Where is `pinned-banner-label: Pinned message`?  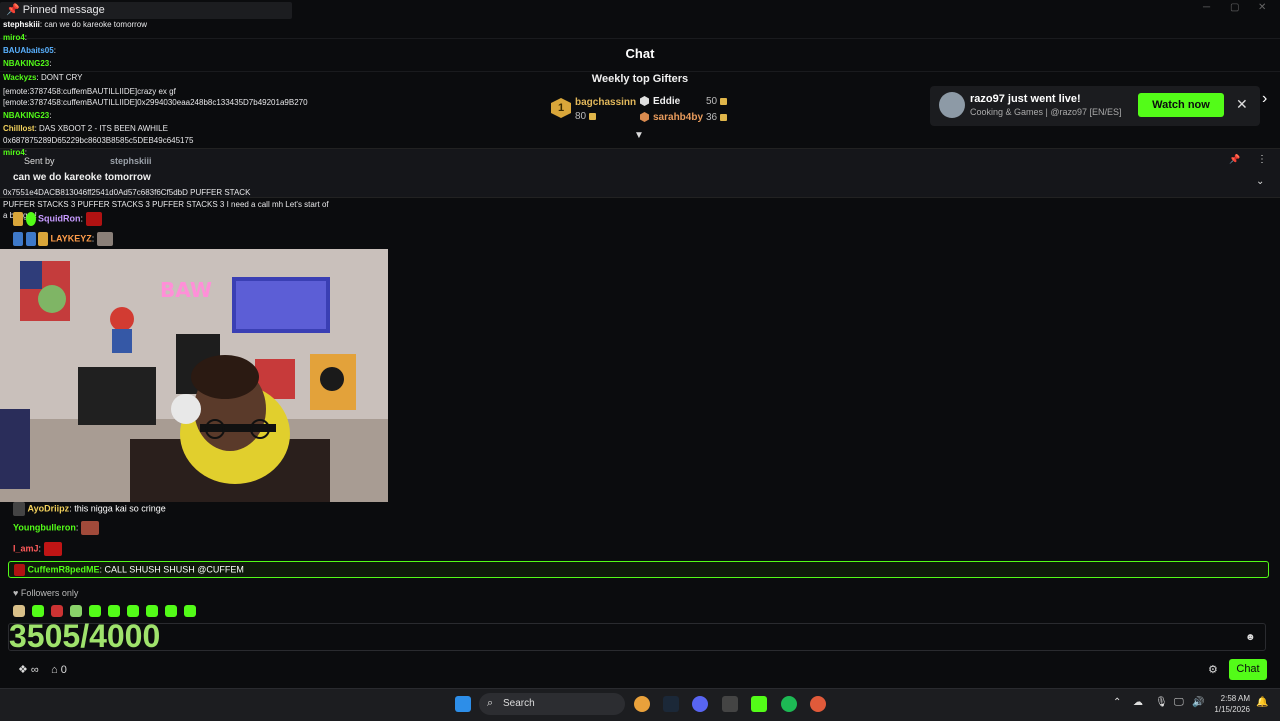 pinned-banner-label: Pinned message is located at coordinates (63, 10).